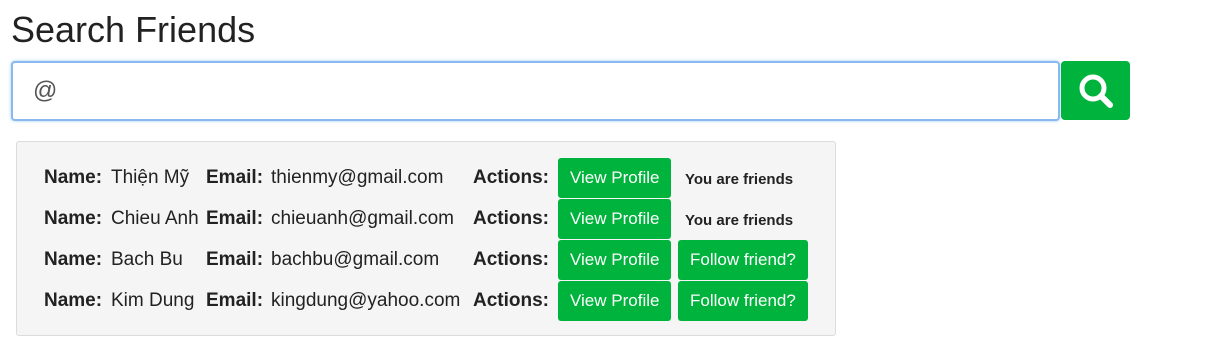  I want to click on friend-email: thienmy@gmail.com, so click(357, 177).